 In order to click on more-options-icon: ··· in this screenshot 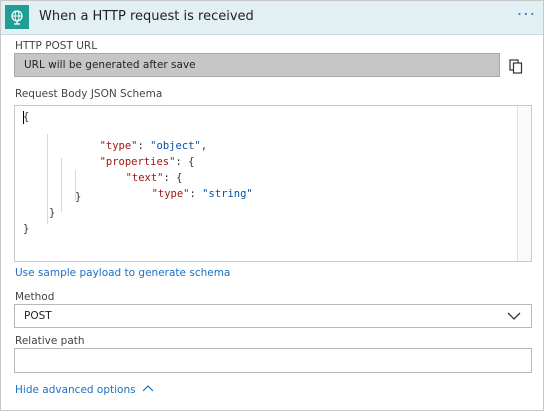, I will do `click(526, 15)`.